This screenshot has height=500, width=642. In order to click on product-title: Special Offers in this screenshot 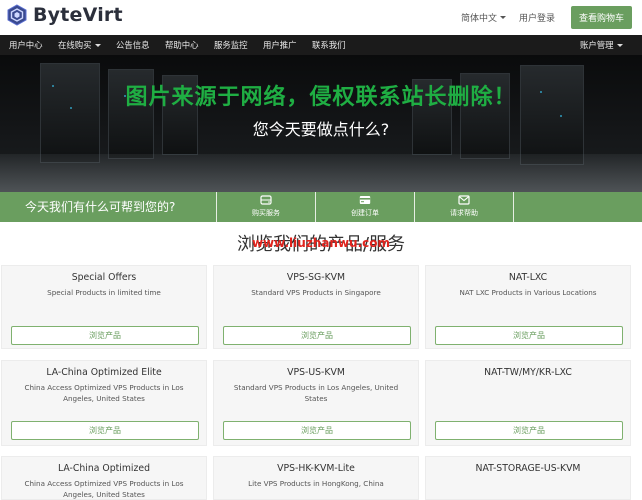, I will do `click(104, 277)`.